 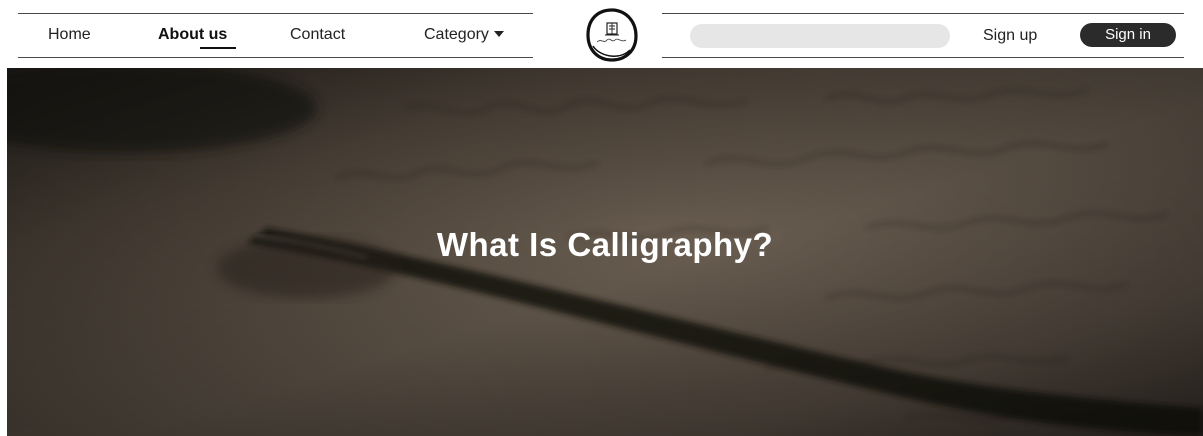 What do you see at coordinates (1010, 36) in the screenshot?
I see `sign-up-link: Sign up` at bounding box center [1010, 36].